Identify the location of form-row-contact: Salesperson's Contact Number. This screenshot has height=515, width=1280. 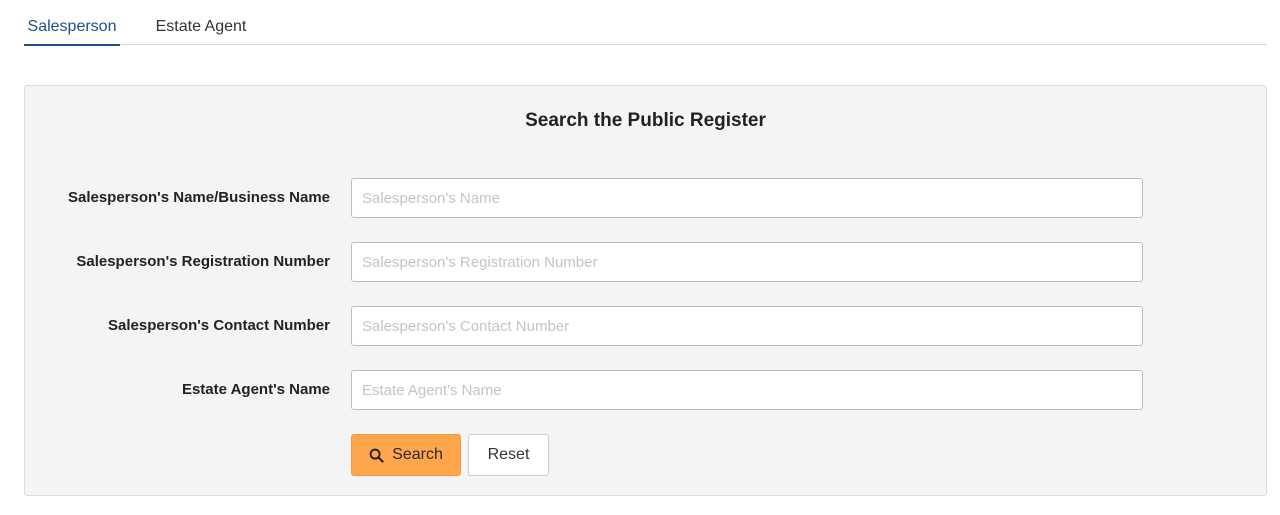
(646, 326).